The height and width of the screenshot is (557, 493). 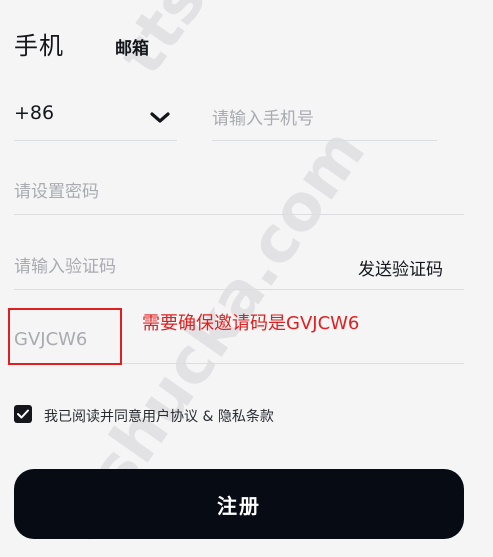 What do you see at coordinates (324, 119) in the screenshot?
I see `phone-input` at bounding box center [324, 119].